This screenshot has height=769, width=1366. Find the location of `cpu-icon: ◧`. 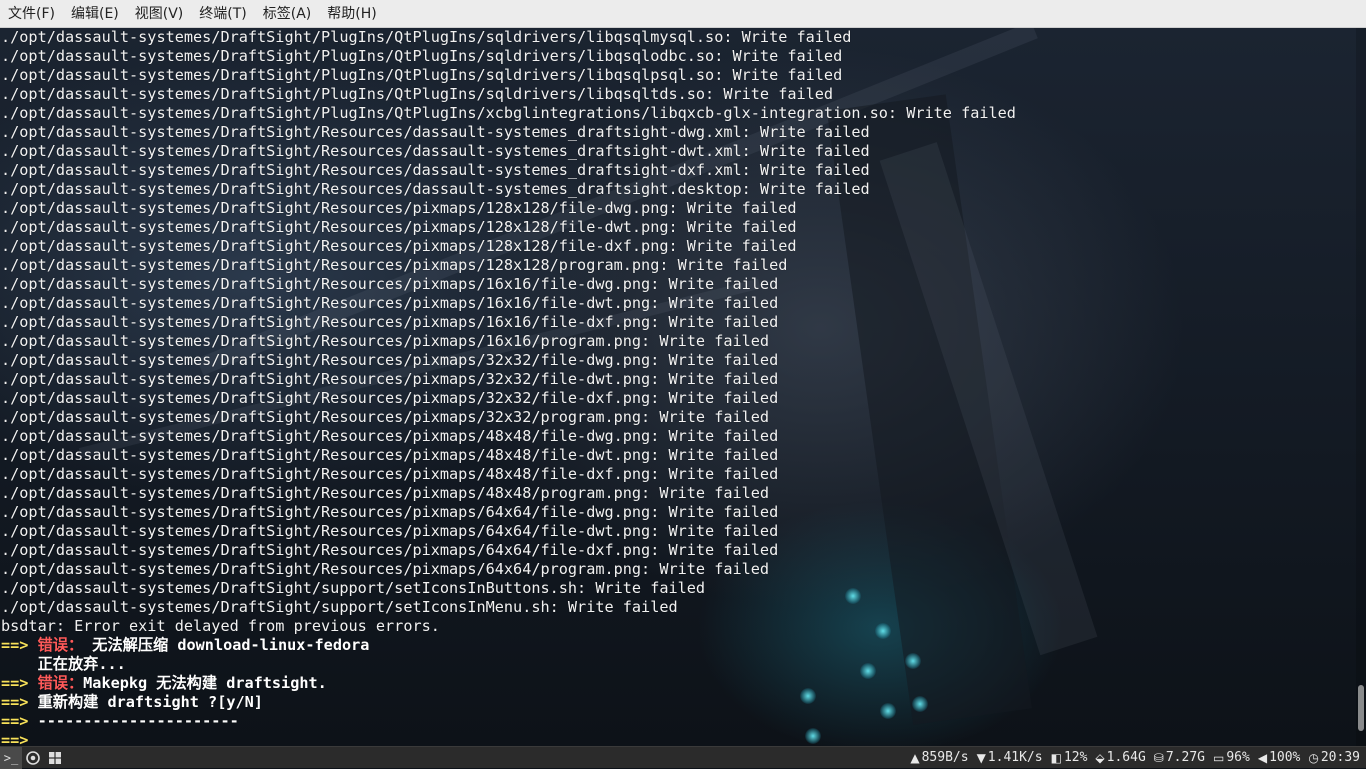

cpu-icon: ◧ is located at coordinates (1056, 757).